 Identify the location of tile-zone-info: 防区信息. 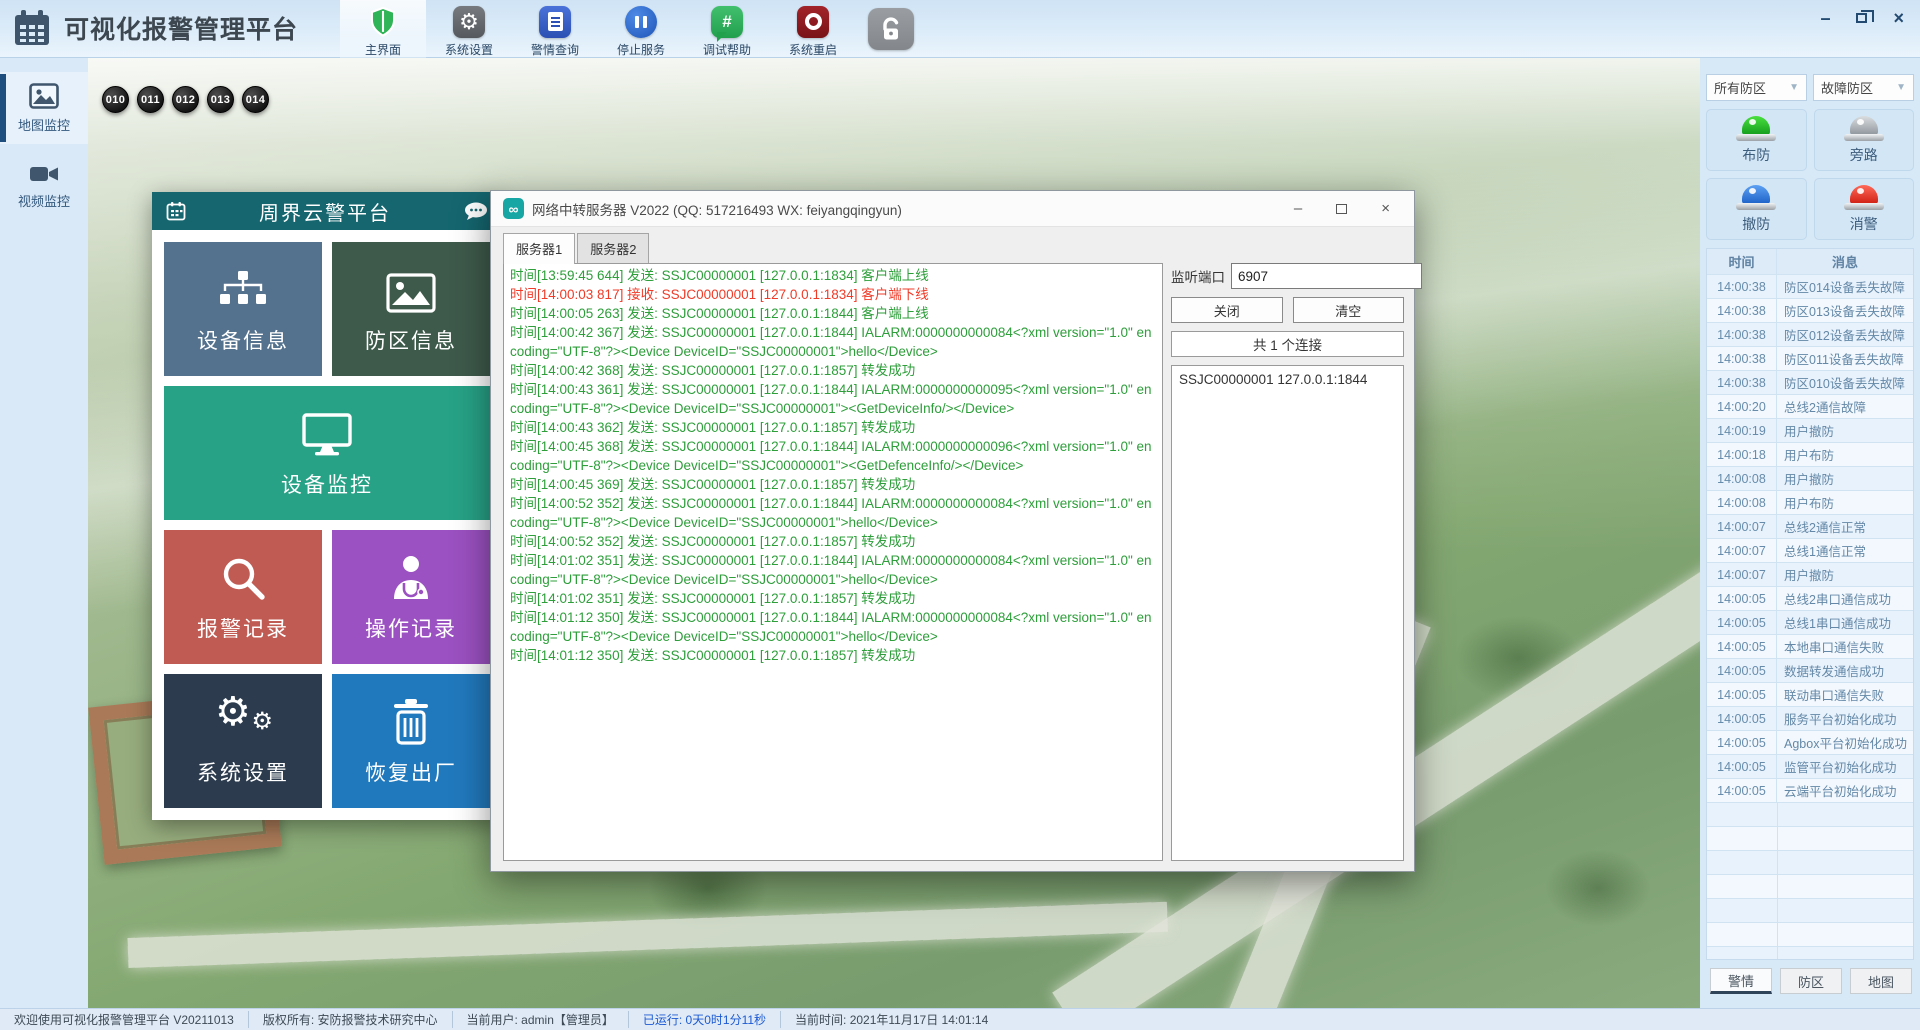
(411, 309).